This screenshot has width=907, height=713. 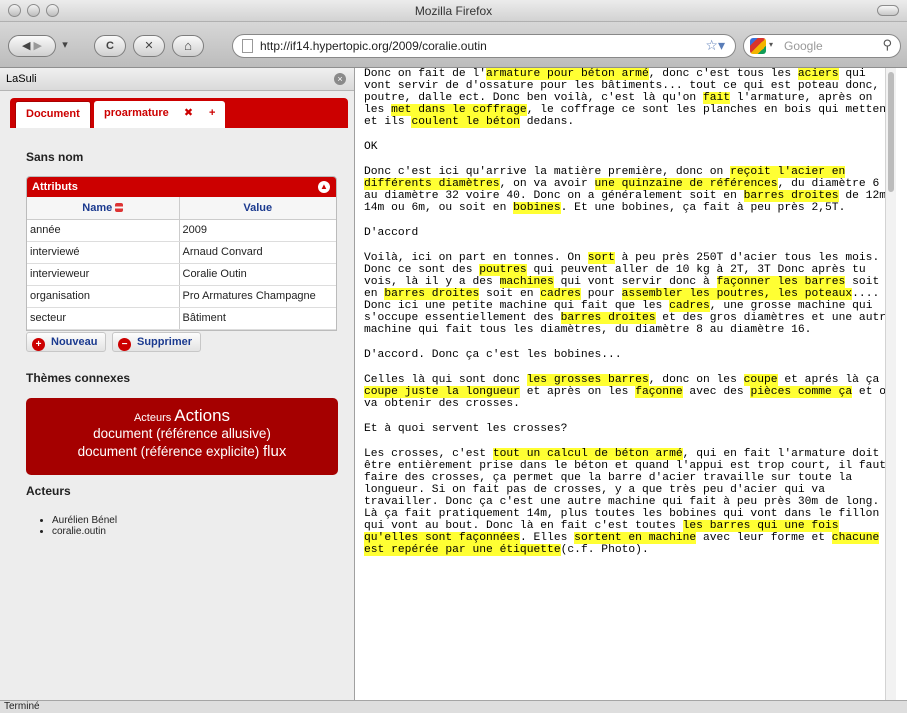 What do you see at coordinates (103, 230) in the screenshot?
I see `attr-name: année` at bounding box center [103, 230].